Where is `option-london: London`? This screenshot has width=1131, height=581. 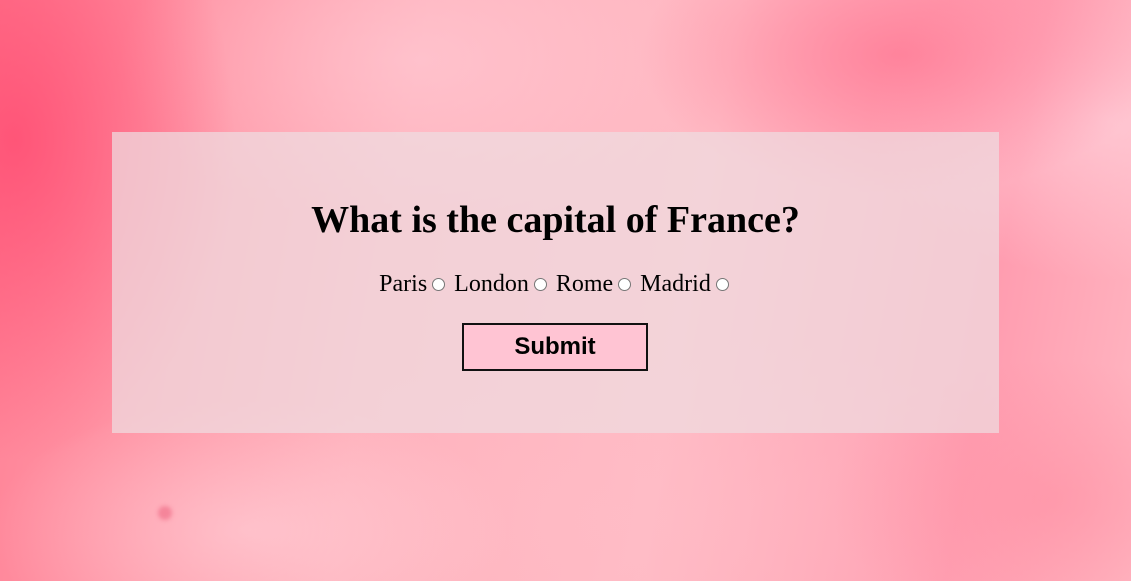
option-london: London is located at coordinates (502, 284).